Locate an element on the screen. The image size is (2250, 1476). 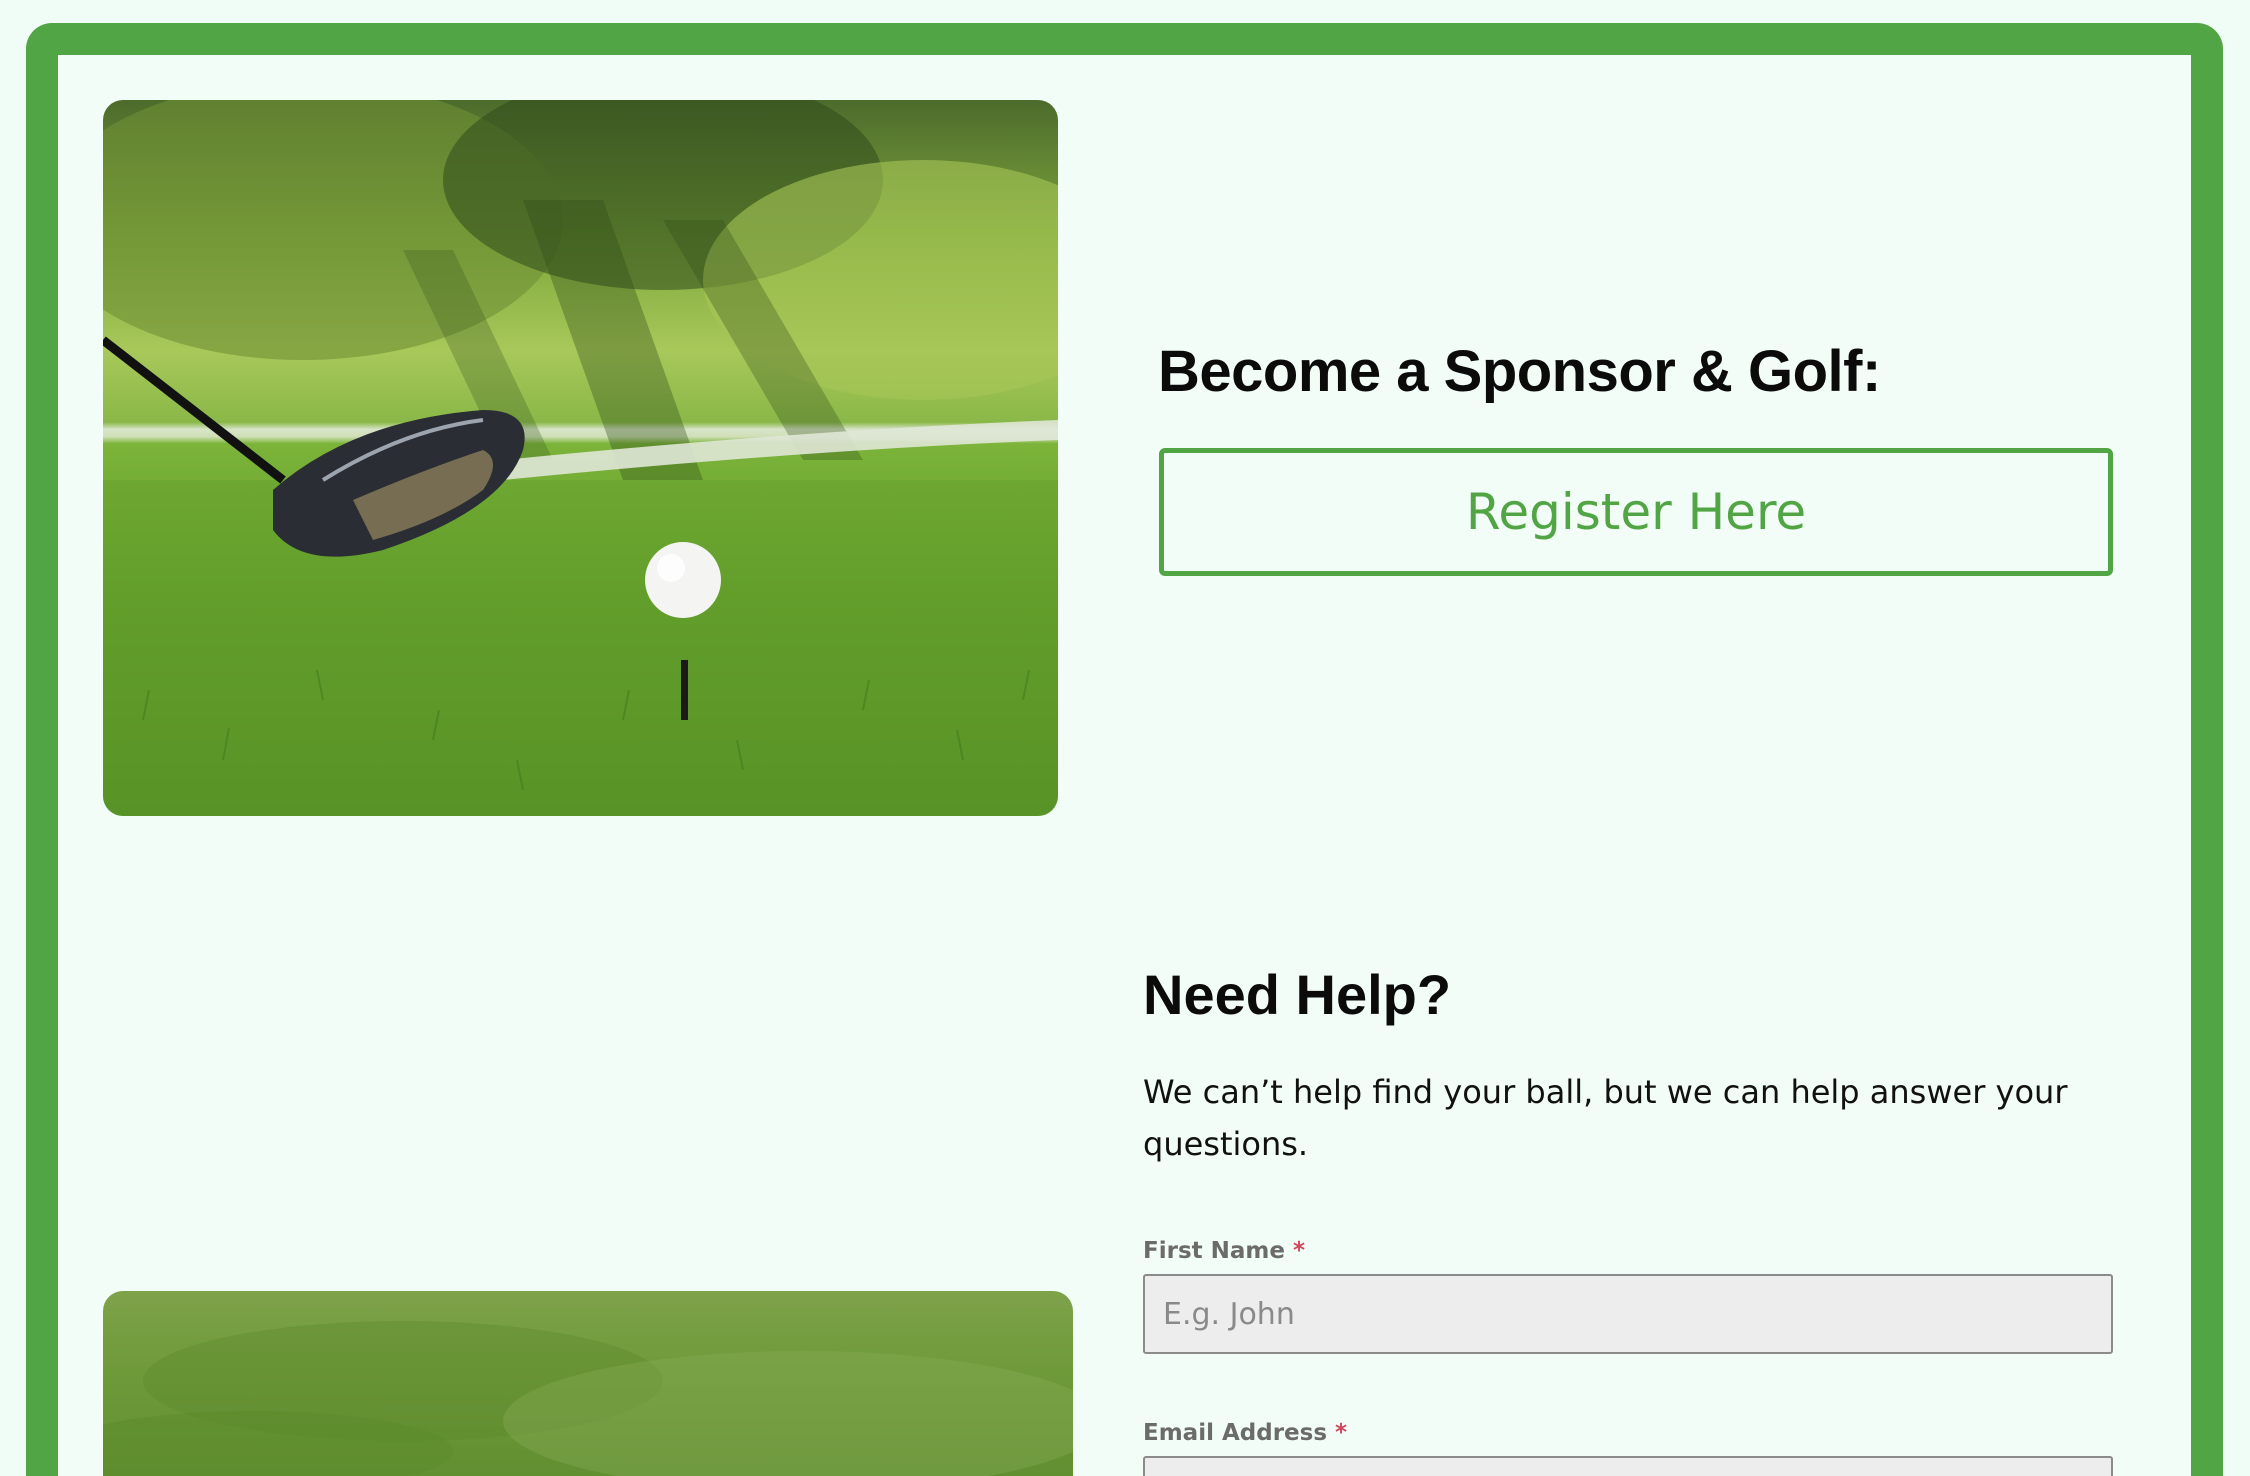
first-name-input is located at coordinates (1628, 1314).